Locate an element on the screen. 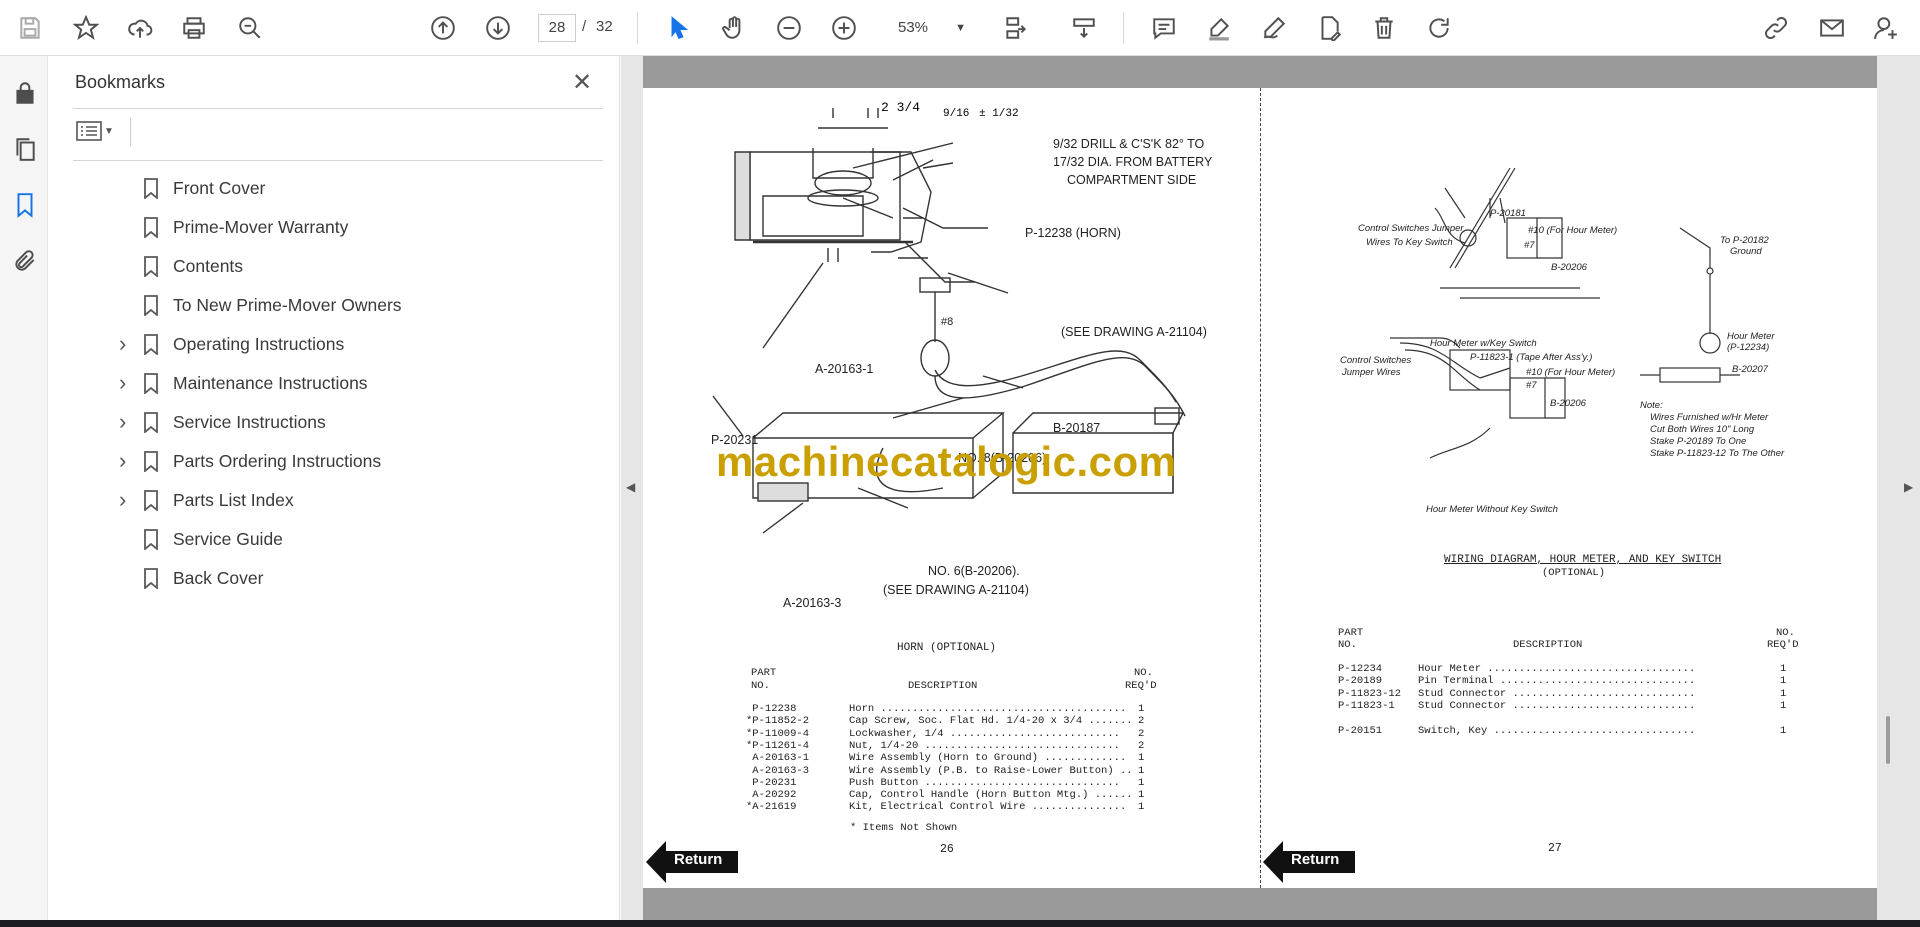  wiring-callout: B-20206 is located at coordinates (1569, 267).